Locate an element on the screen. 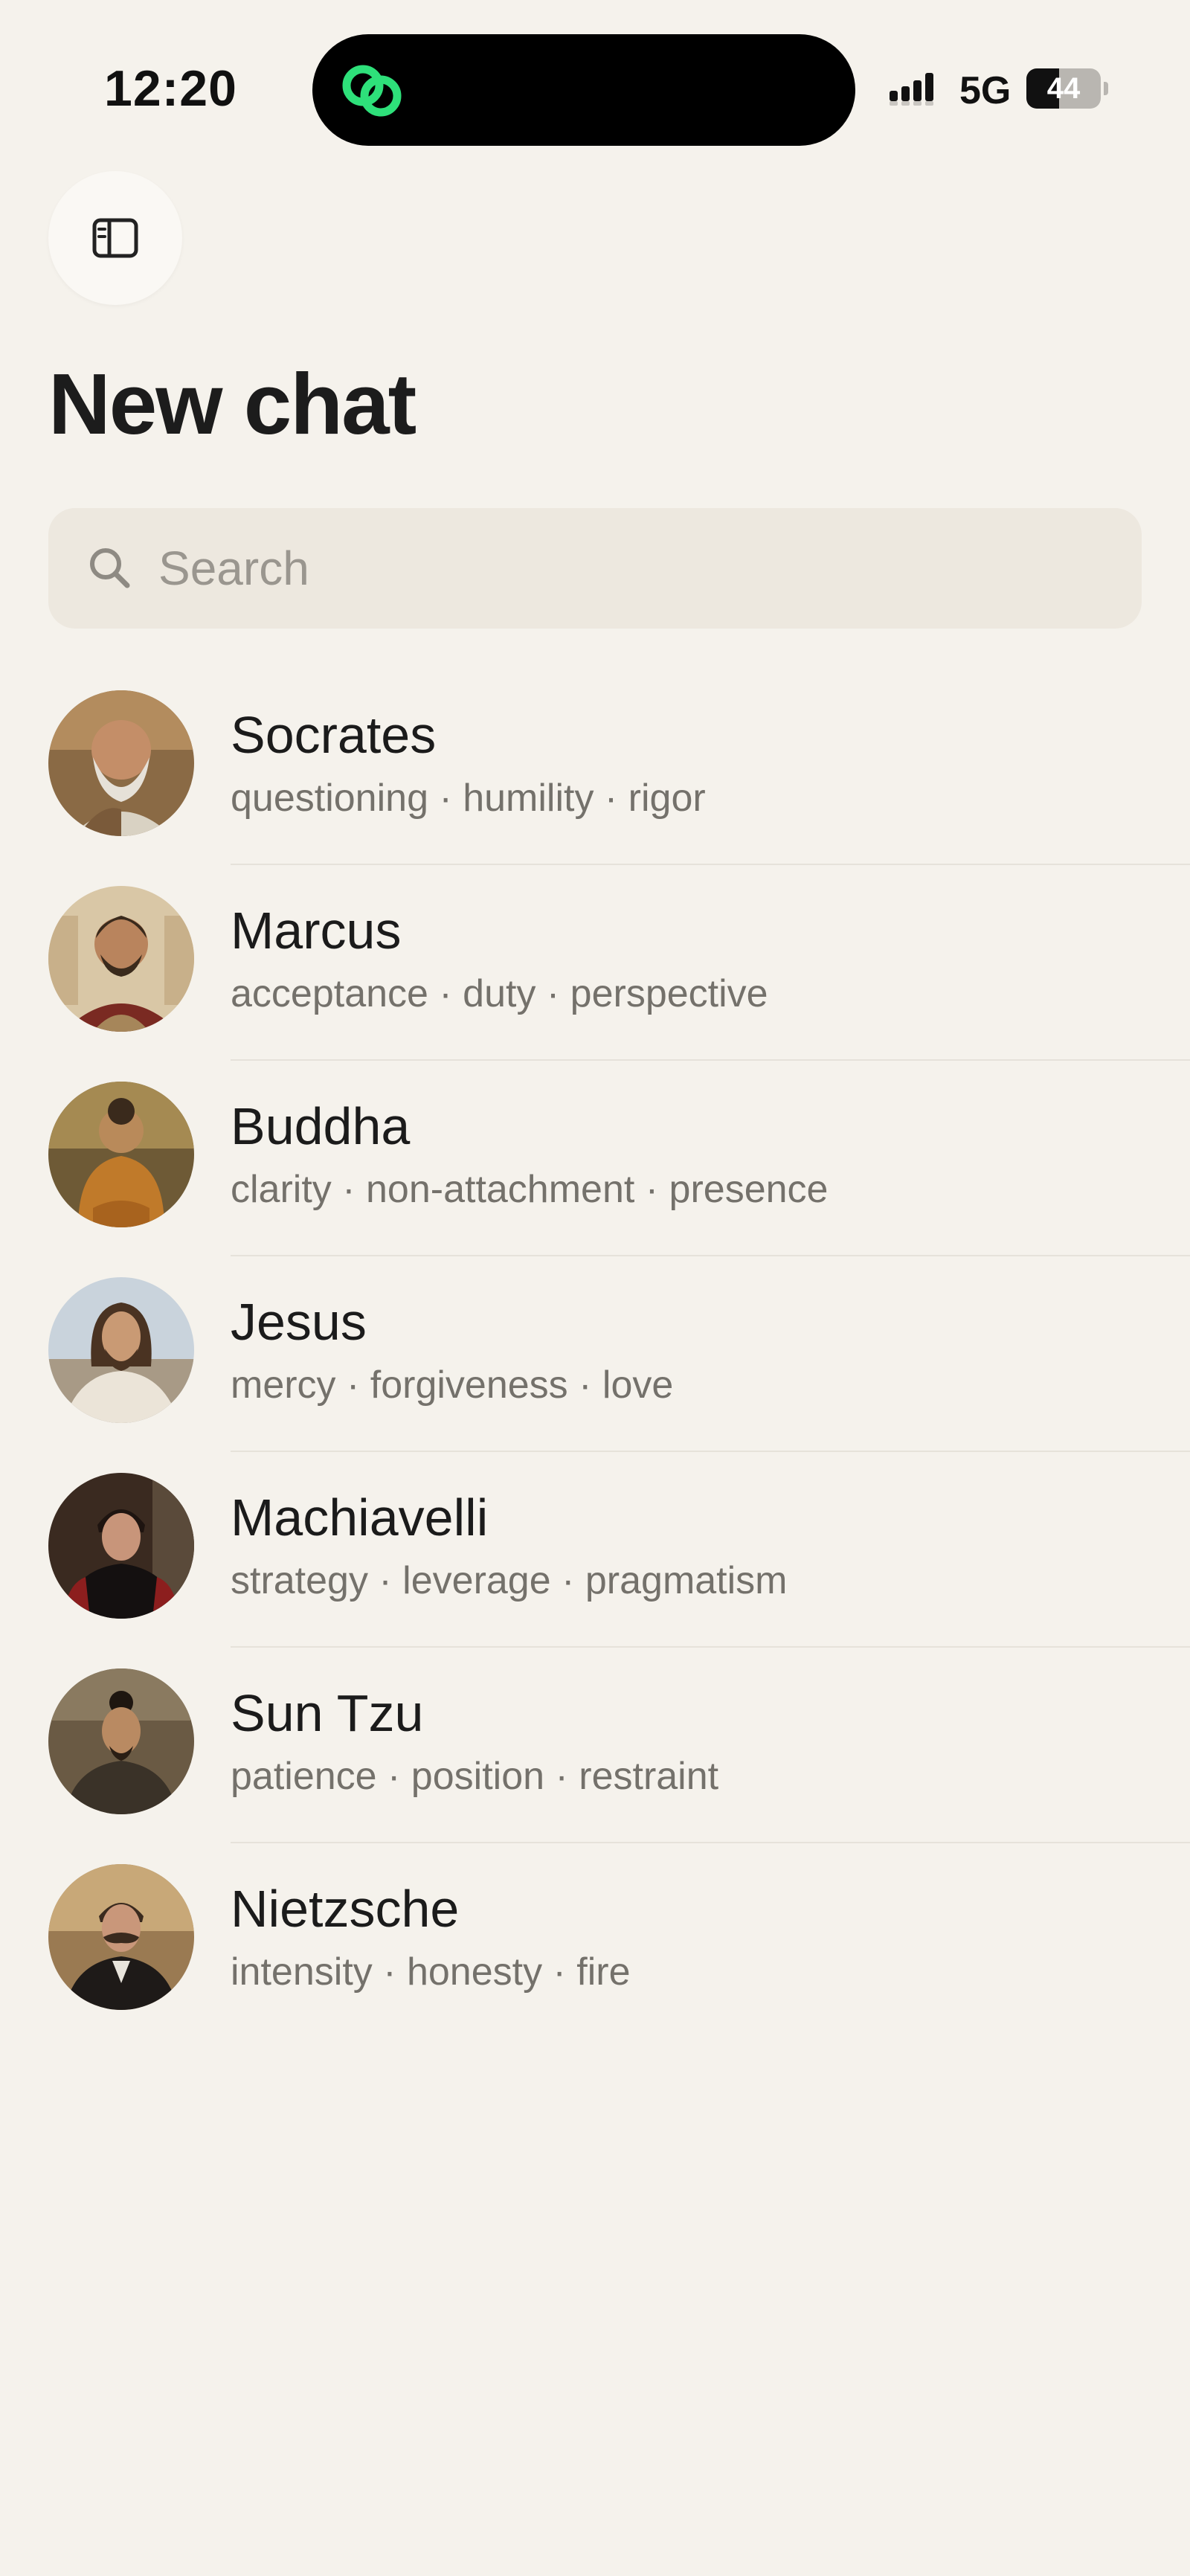 Image resolution: width=1190 pixels, height=2576 pixels. avatar-machiavelli is located at coordinates (121, 1546).